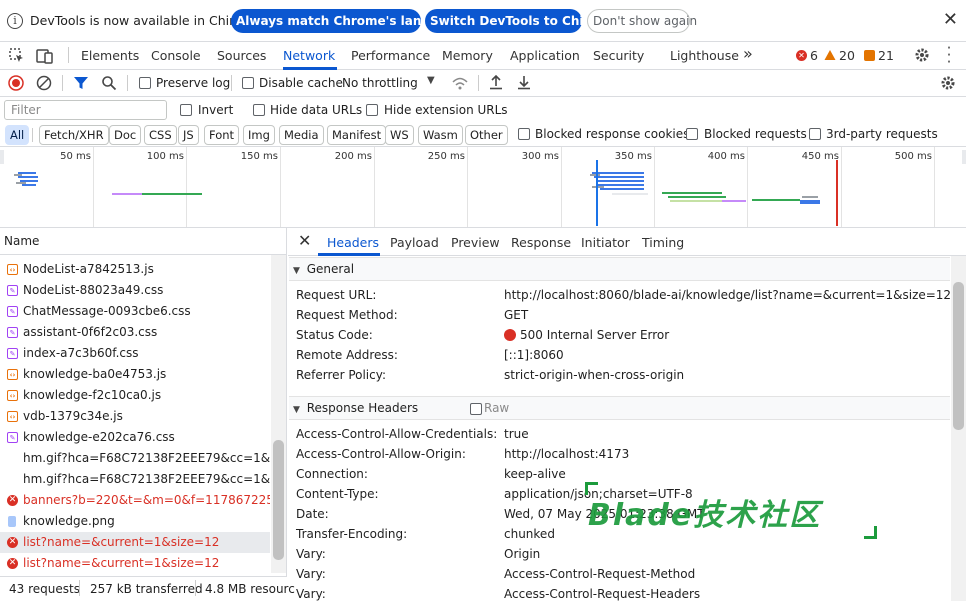 This screenshot has height=601, width=966. I want to click on request-name: vdb-1379c34e.js, so click(73, 416).